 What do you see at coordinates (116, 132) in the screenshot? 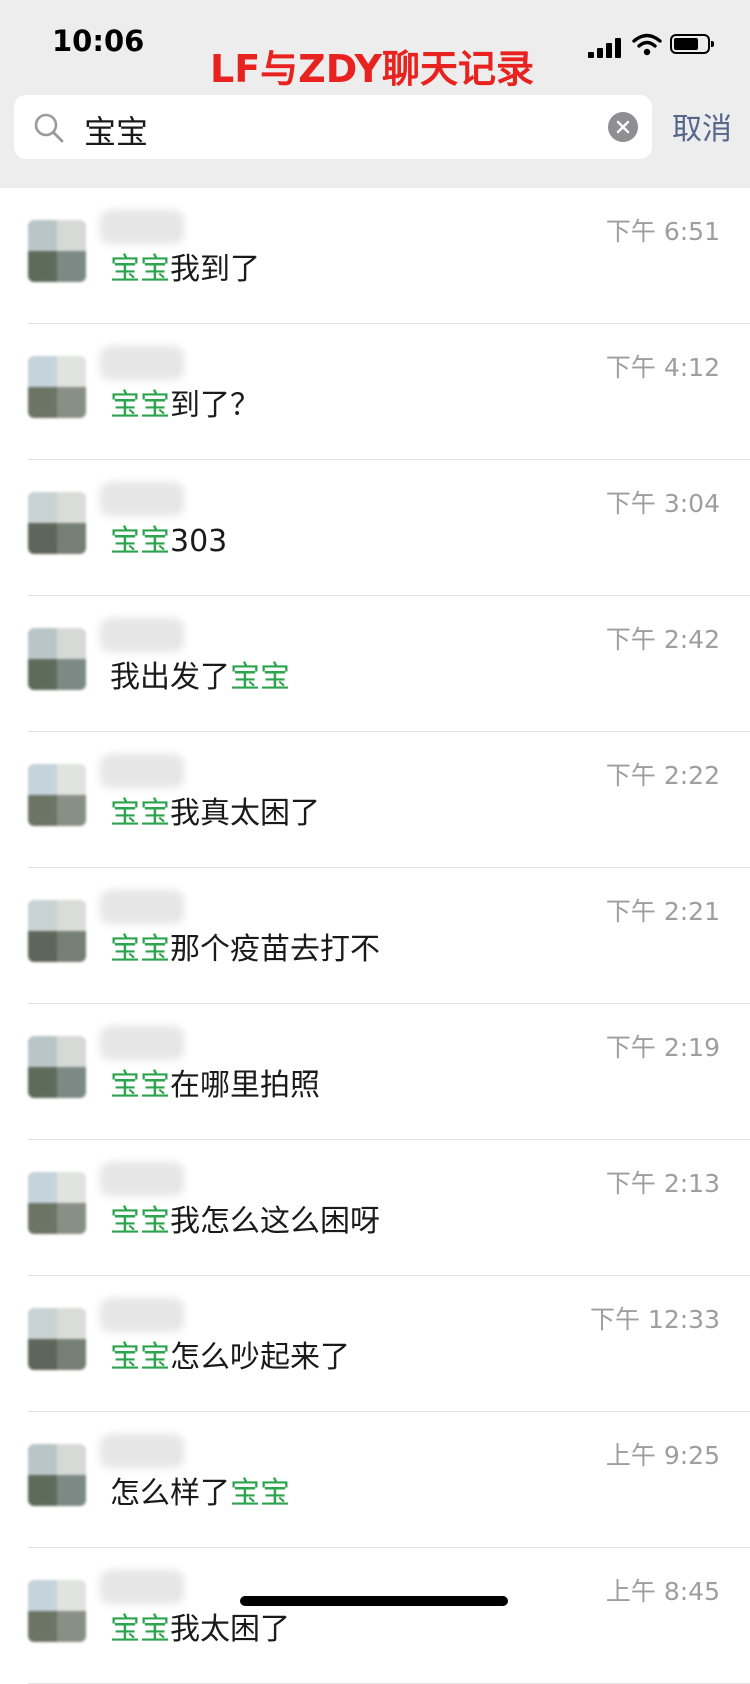
I see `search-query: 宝宝` at bounding box center [116, 132].